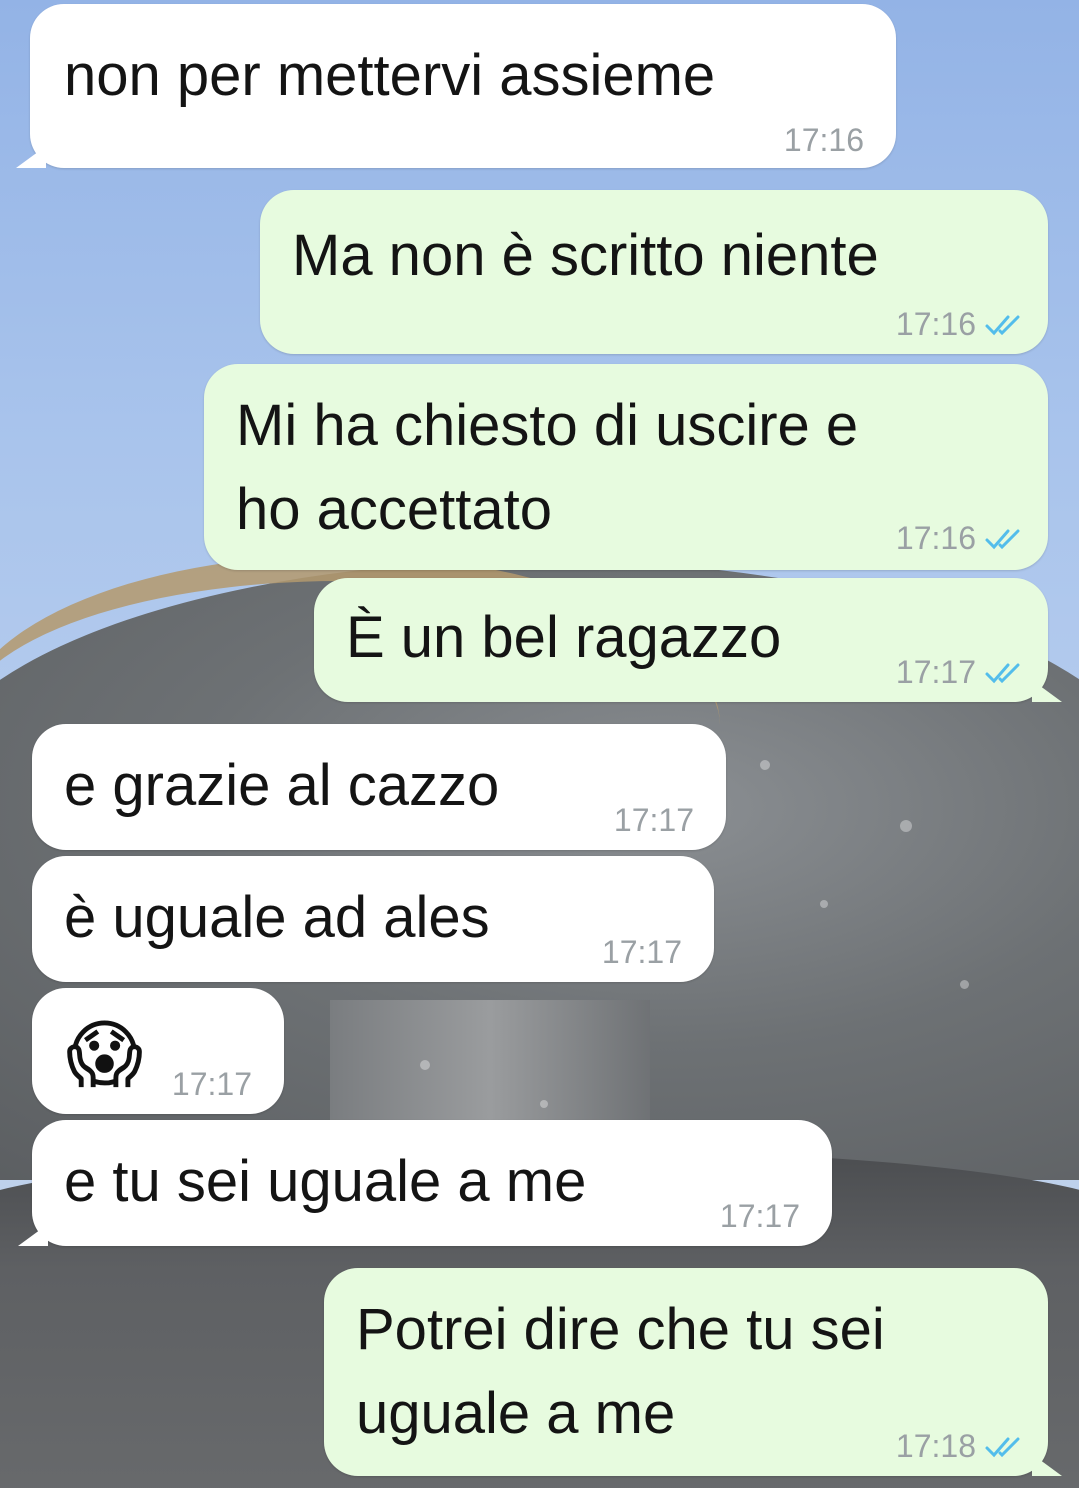 Image resolution: width=1079 pixels, height=1488 pixels. I want to click on message-bubble-outgoing: Potrei dire che tu sei uguale a me 17:18, so click(686, 1372).